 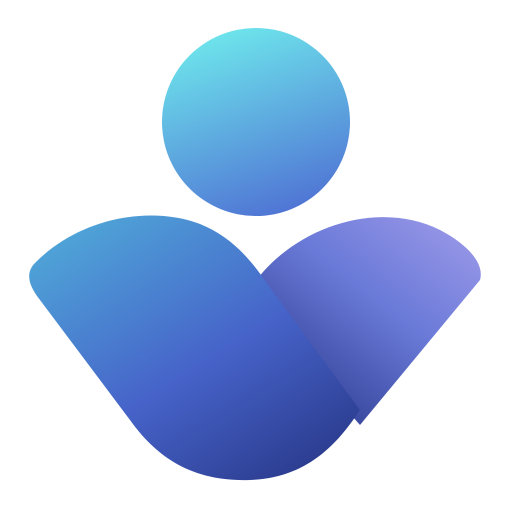 I want to click on head-shape, so click(x=256, y=122).